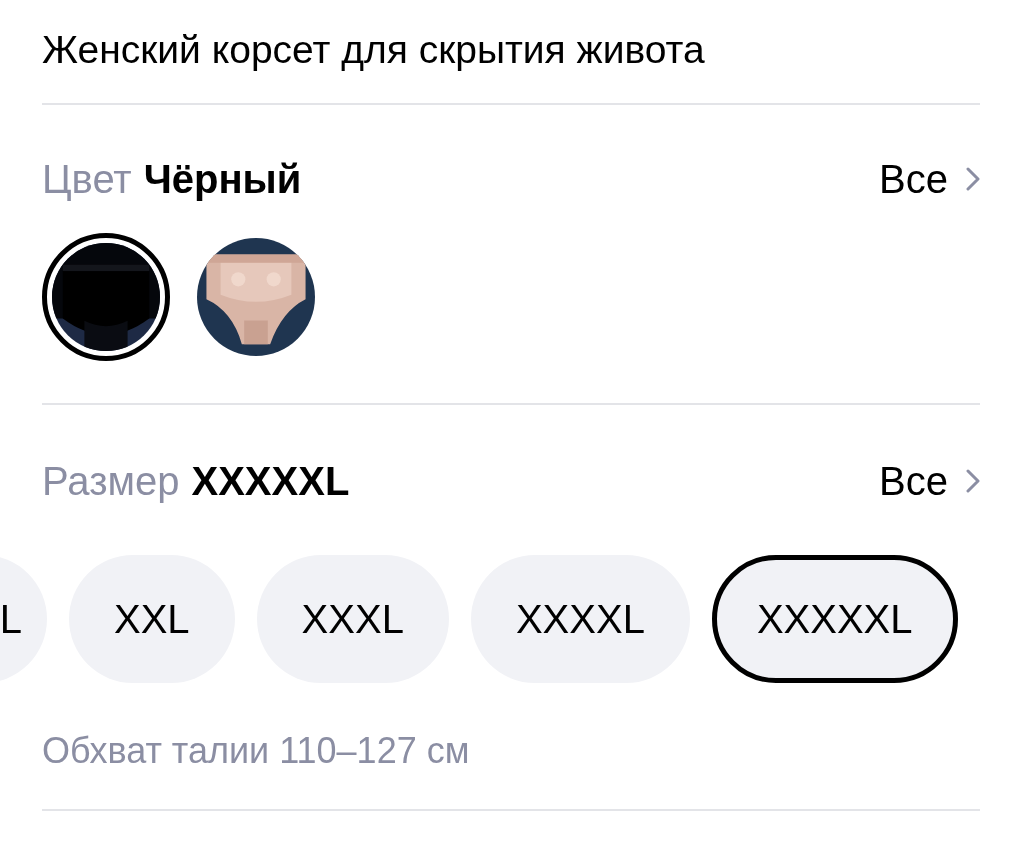 This screenshot has height=867, width=1024. Describe the element at coordinates (152, 619) in the screenshot. I see `size-option: XXL` at that location.